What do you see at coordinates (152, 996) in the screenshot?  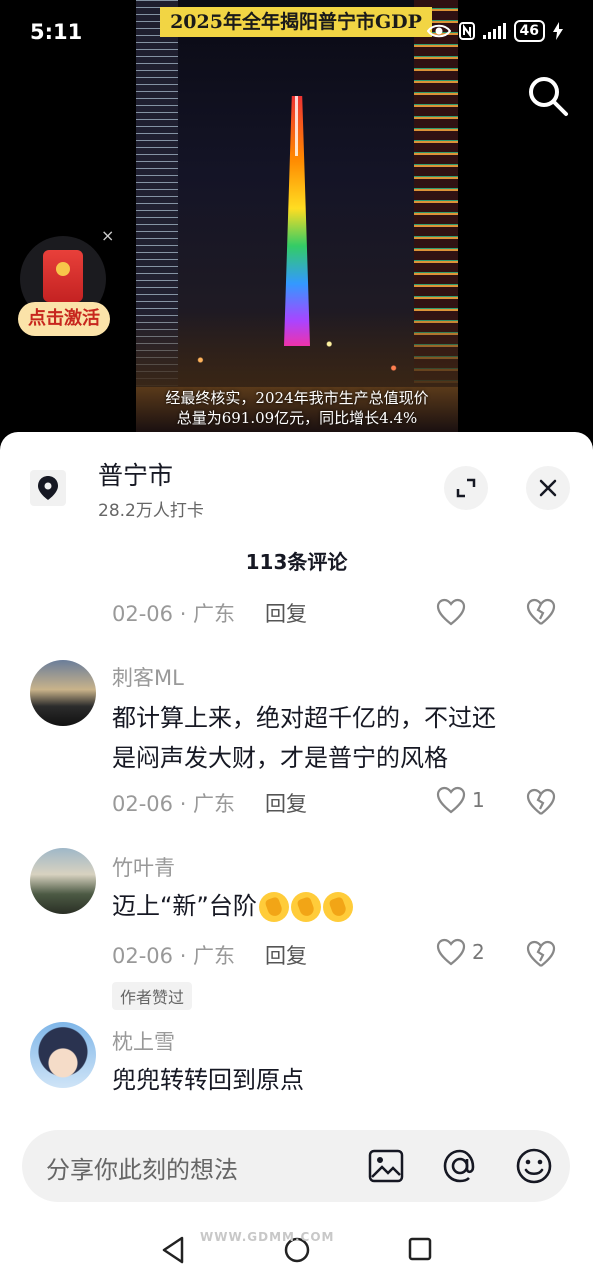 I see `author-liked-badge: 作者赞过` at bounding box center [152, 996].